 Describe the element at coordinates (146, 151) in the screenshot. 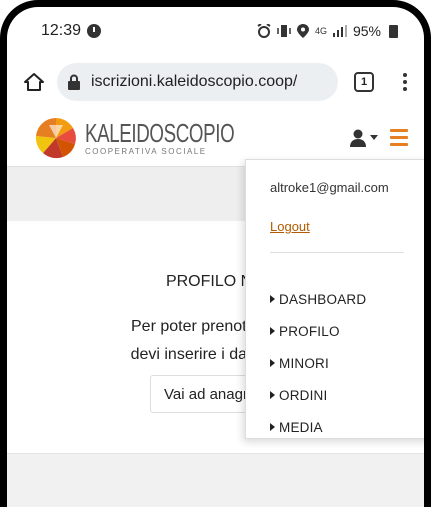

I see `logo-subtitle: COOPERATIVA SOCIALE` at that location.